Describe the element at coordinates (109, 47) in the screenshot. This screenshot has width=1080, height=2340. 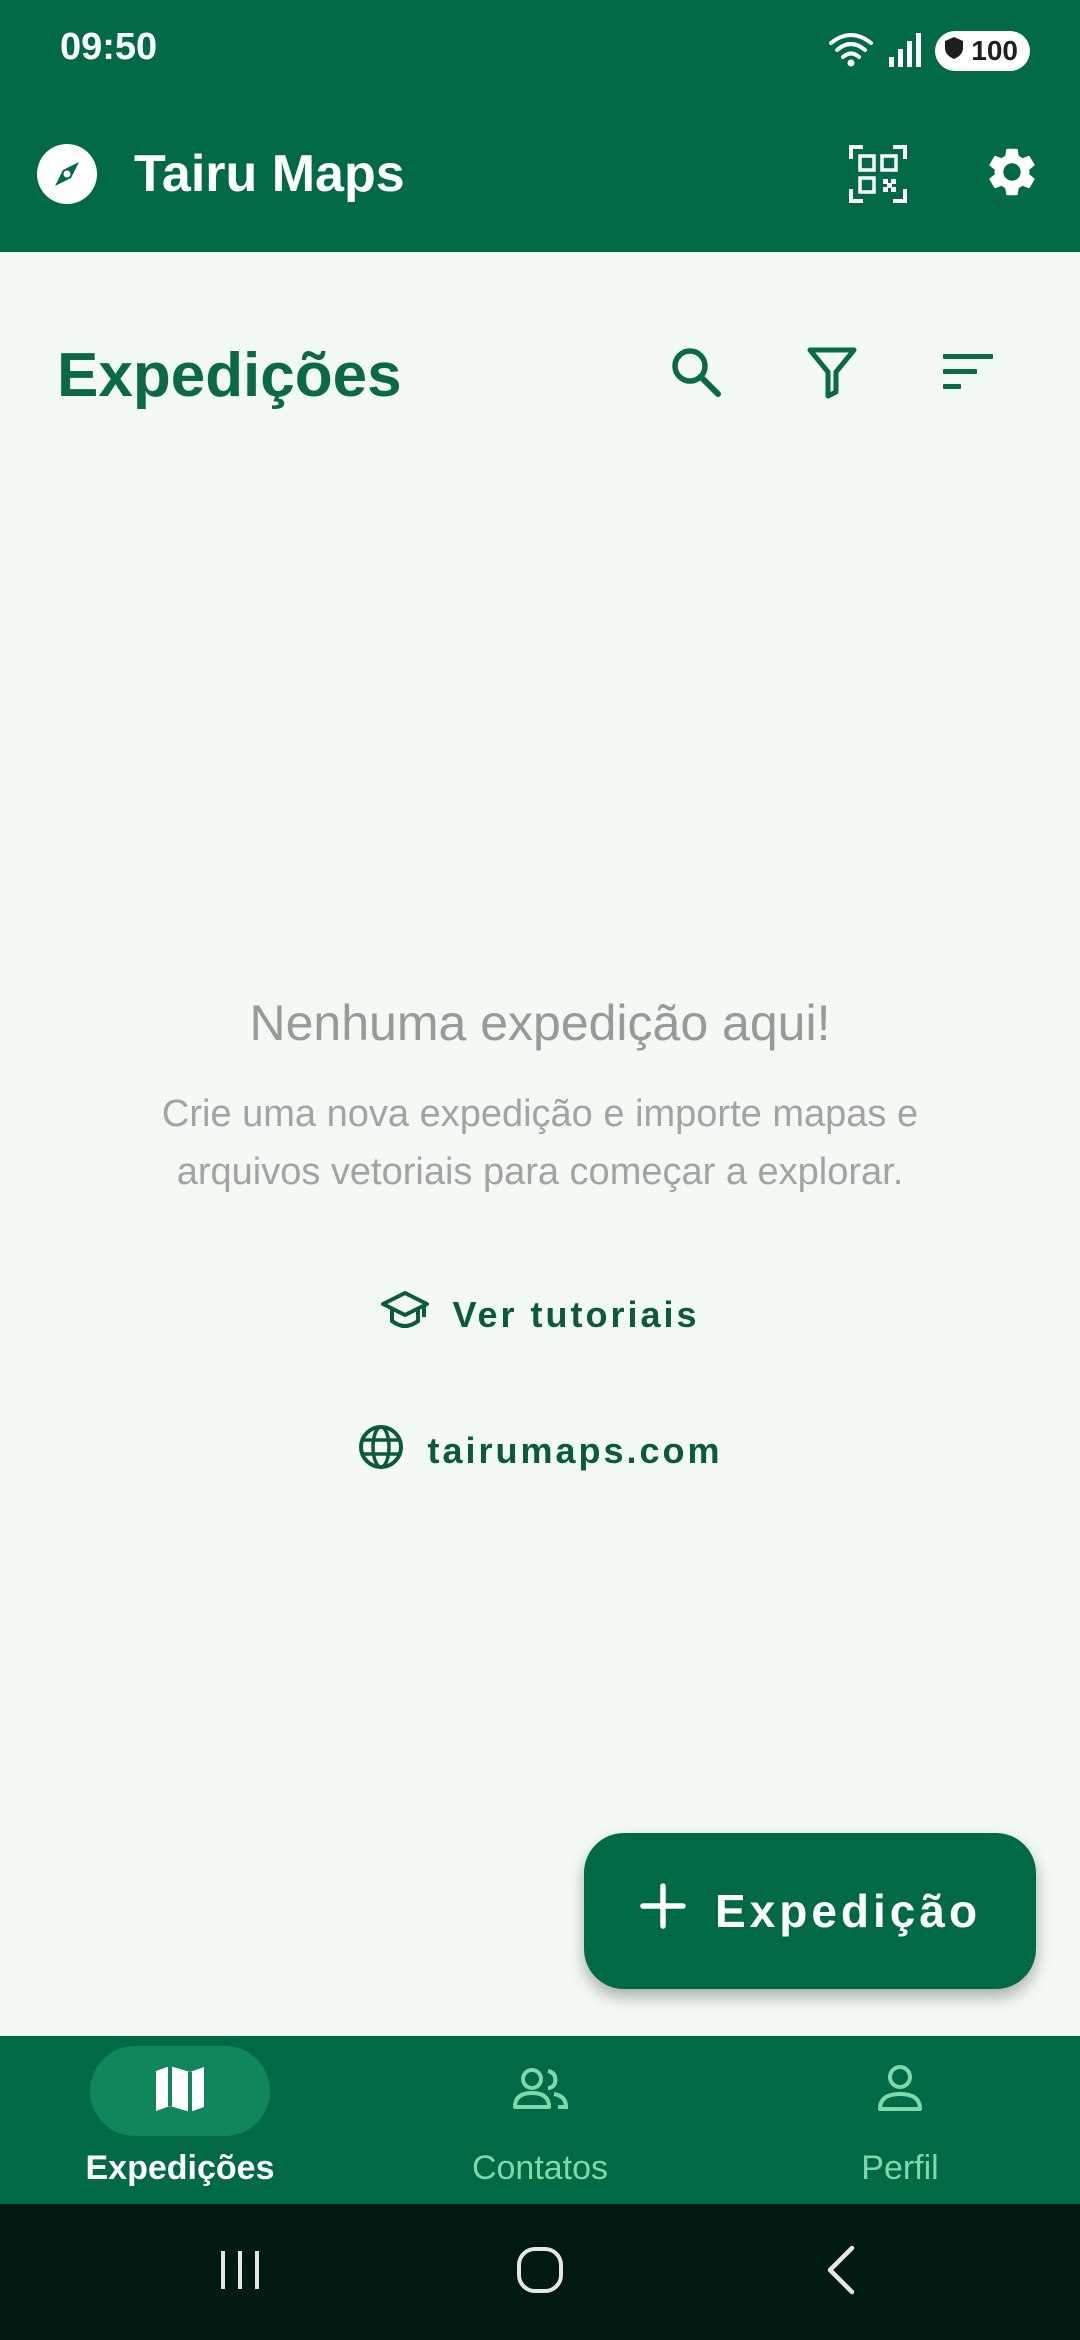
I see `status-time: 09:50` at that location.